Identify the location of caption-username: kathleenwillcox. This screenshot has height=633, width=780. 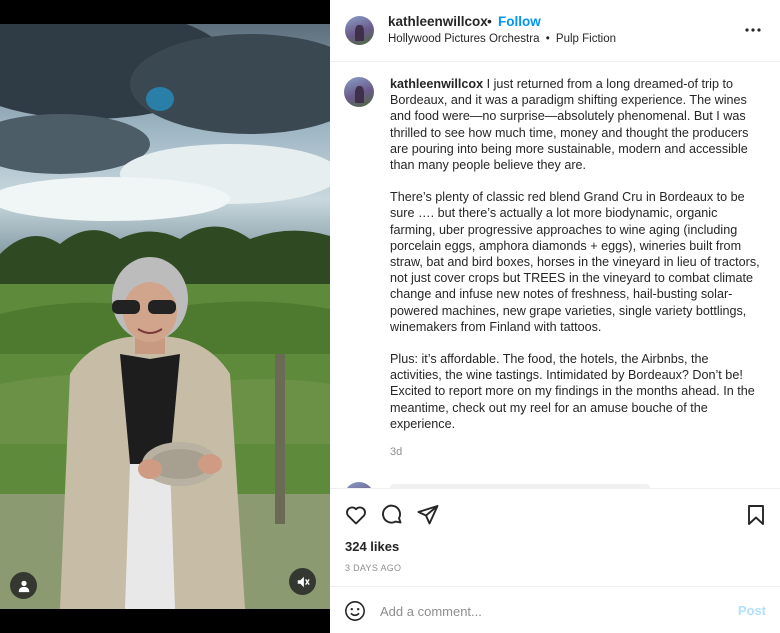
(436, 84).